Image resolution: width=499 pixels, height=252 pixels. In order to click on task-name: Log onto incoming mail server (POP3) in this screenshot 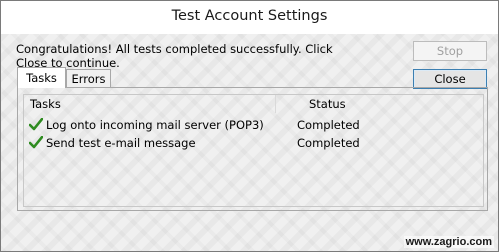, I will do `click(155, 125)`.